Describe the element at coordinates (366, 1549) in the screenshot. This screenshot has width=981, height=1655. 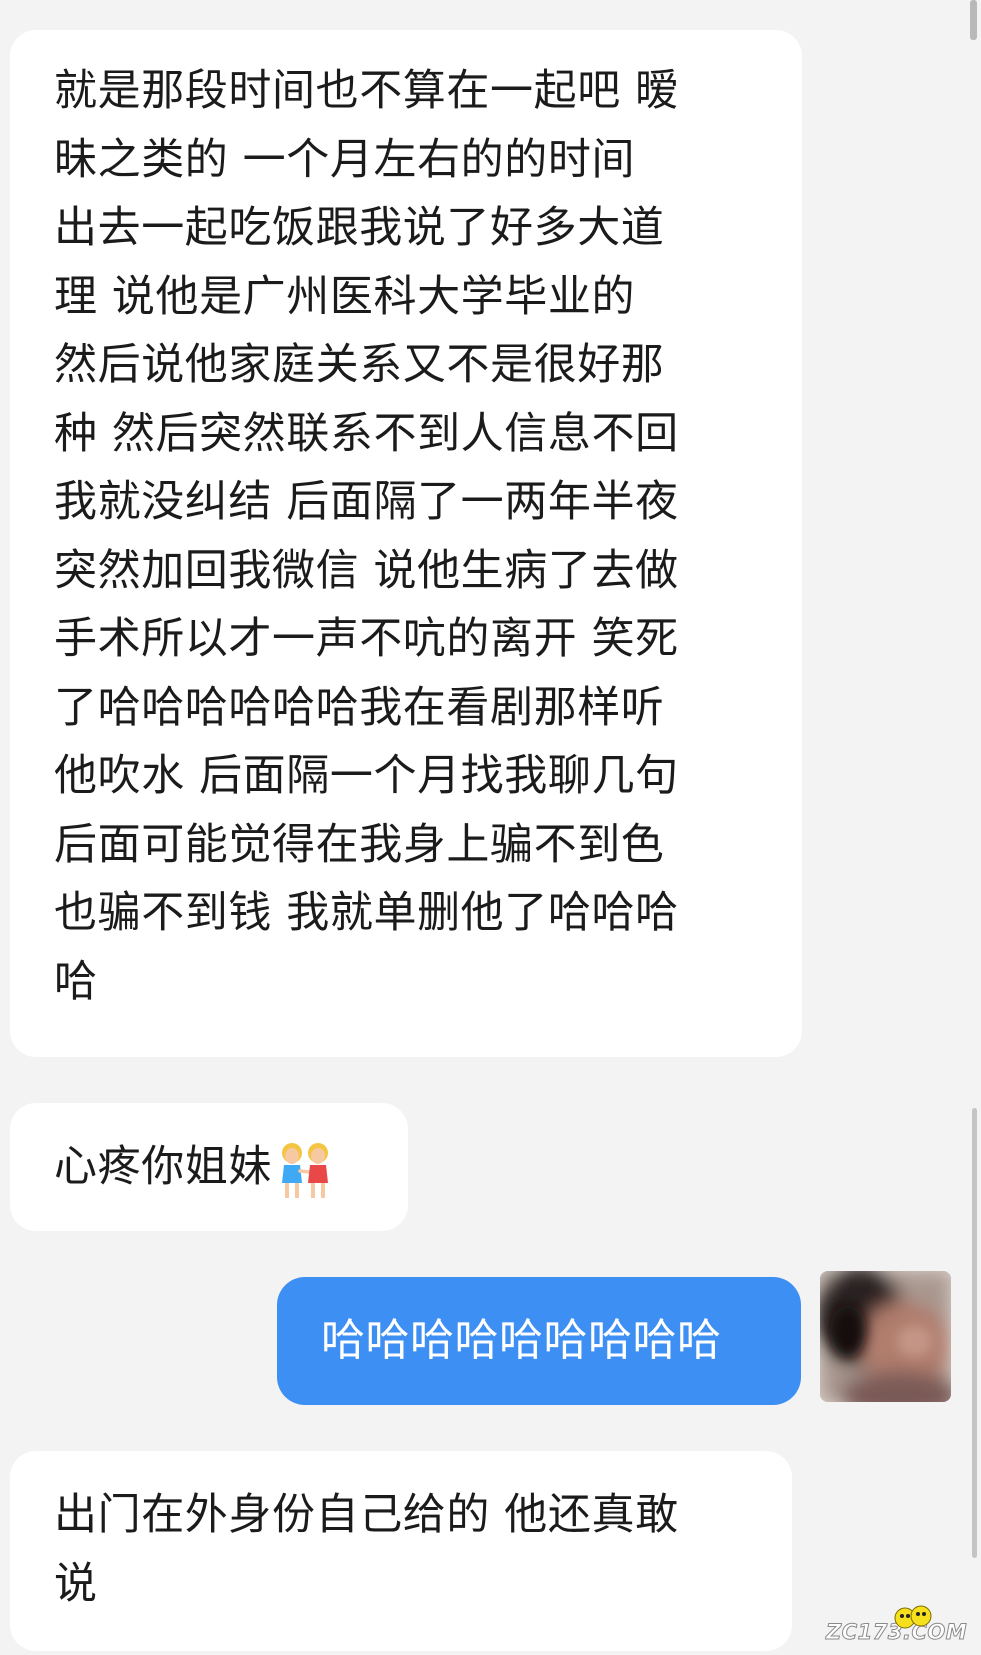
I see `message-text: 出门在外身份自己给的 他还真敢 说` at that location.